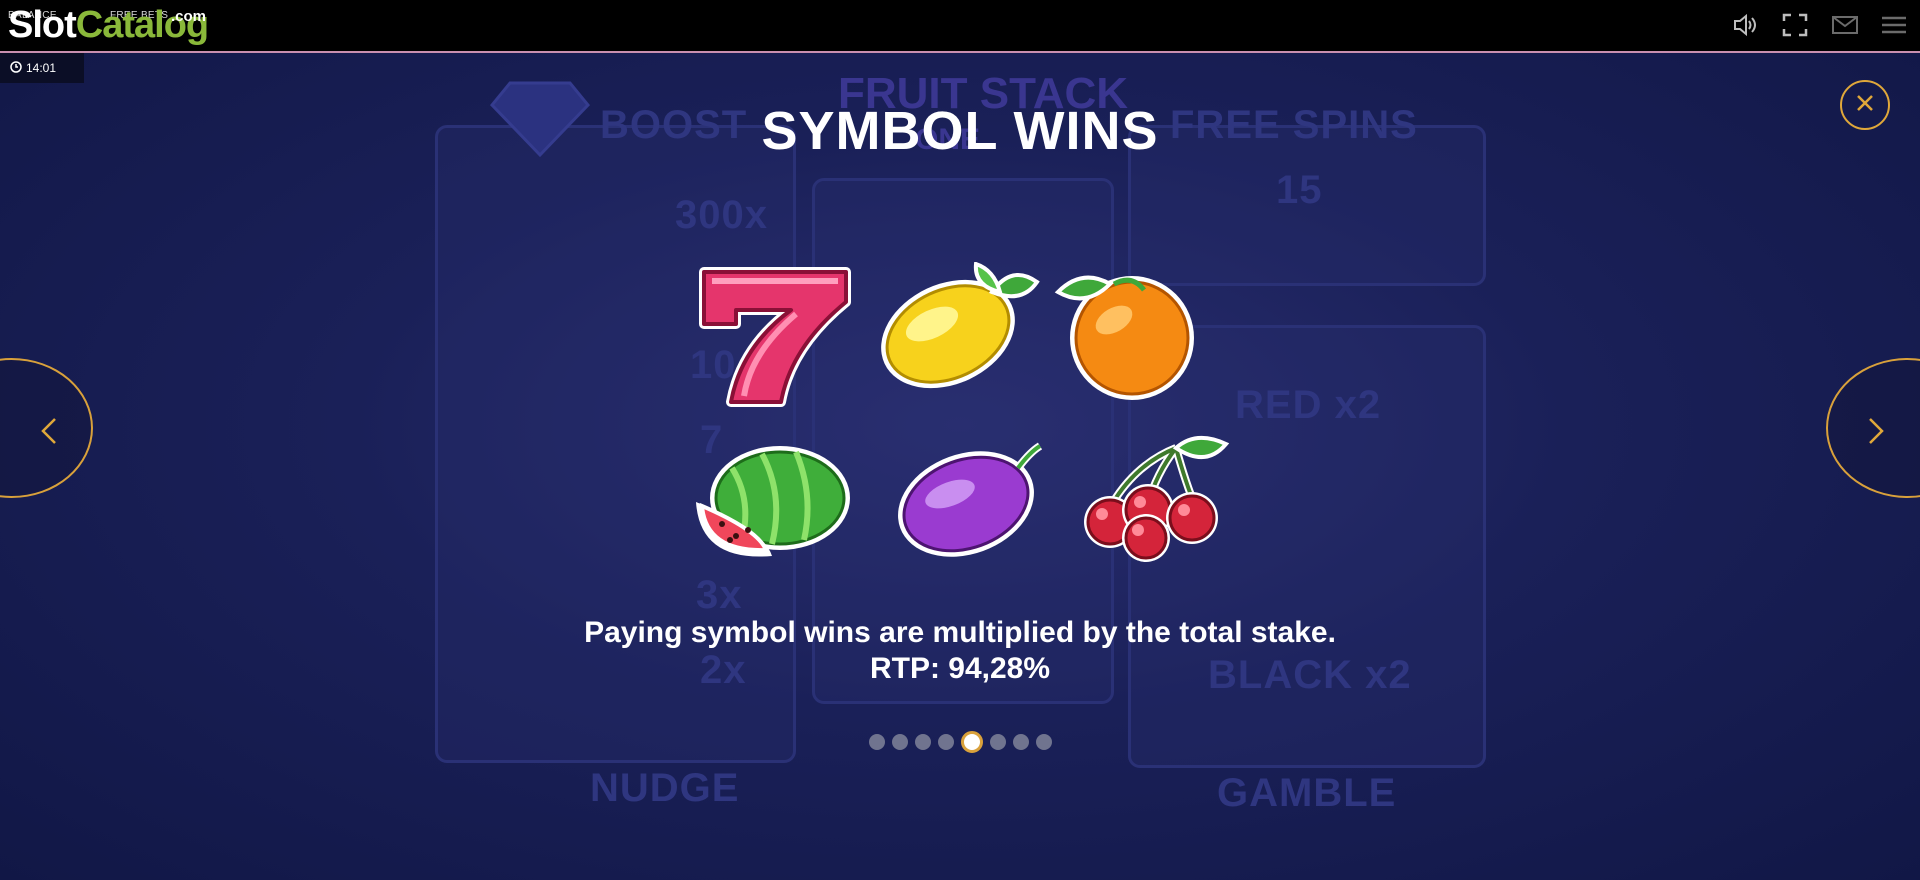 The height and width of the screenshot is (880, 1920). Describe the element at coordinates (970, 499) in the screenshot. I see `plum-symbol-icon` at that location.